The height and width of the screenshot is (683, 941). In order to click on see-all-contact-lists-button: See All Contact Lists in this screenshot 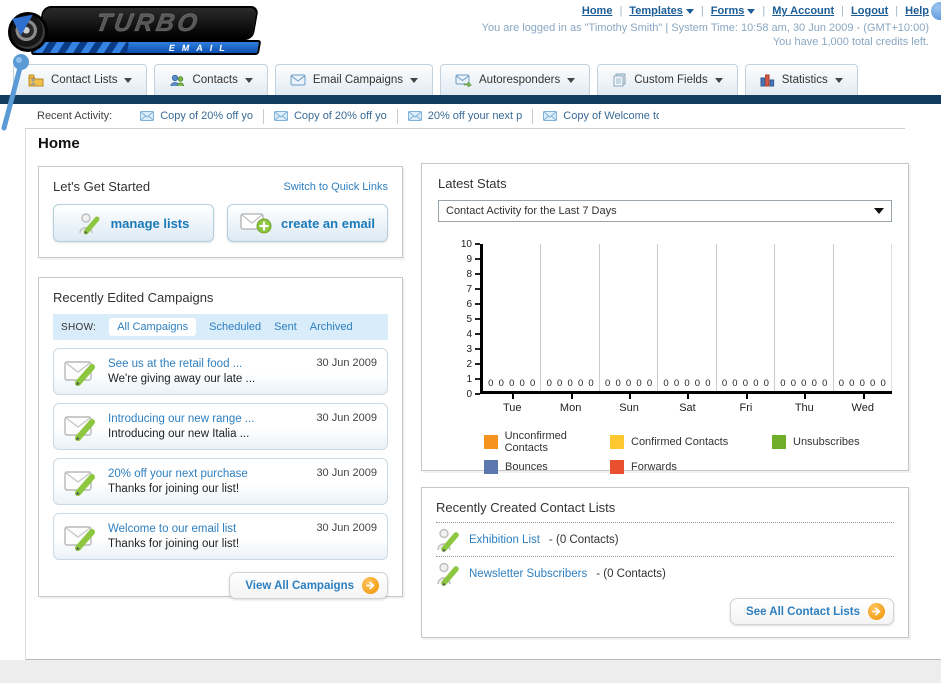, I will do `click(812, 611)`.